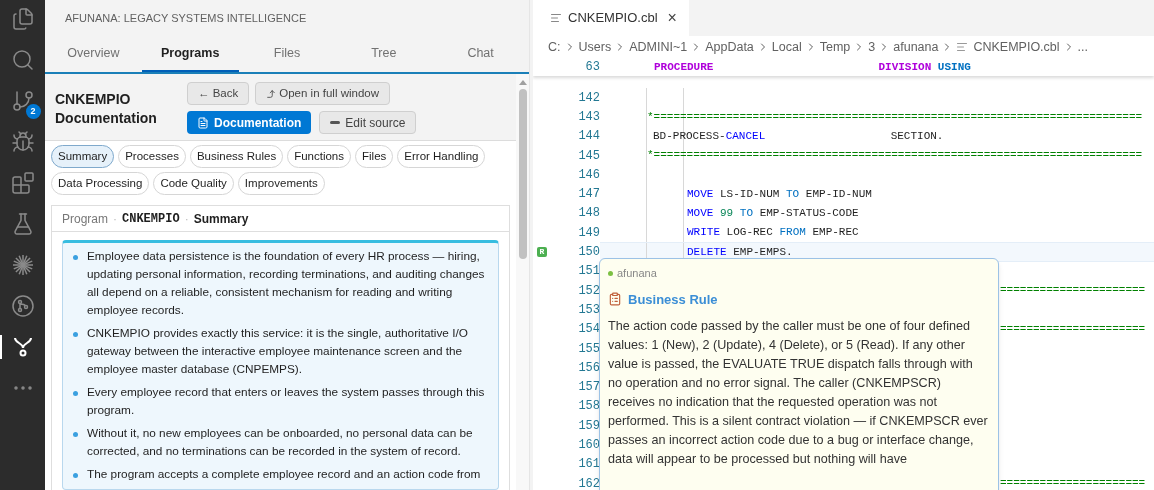 The height and width of the screenshot is (490, 1154). What do you see at coordinates (22, 60) in the screenshot?
I see `search-icon` at bounding box center [22, 60].